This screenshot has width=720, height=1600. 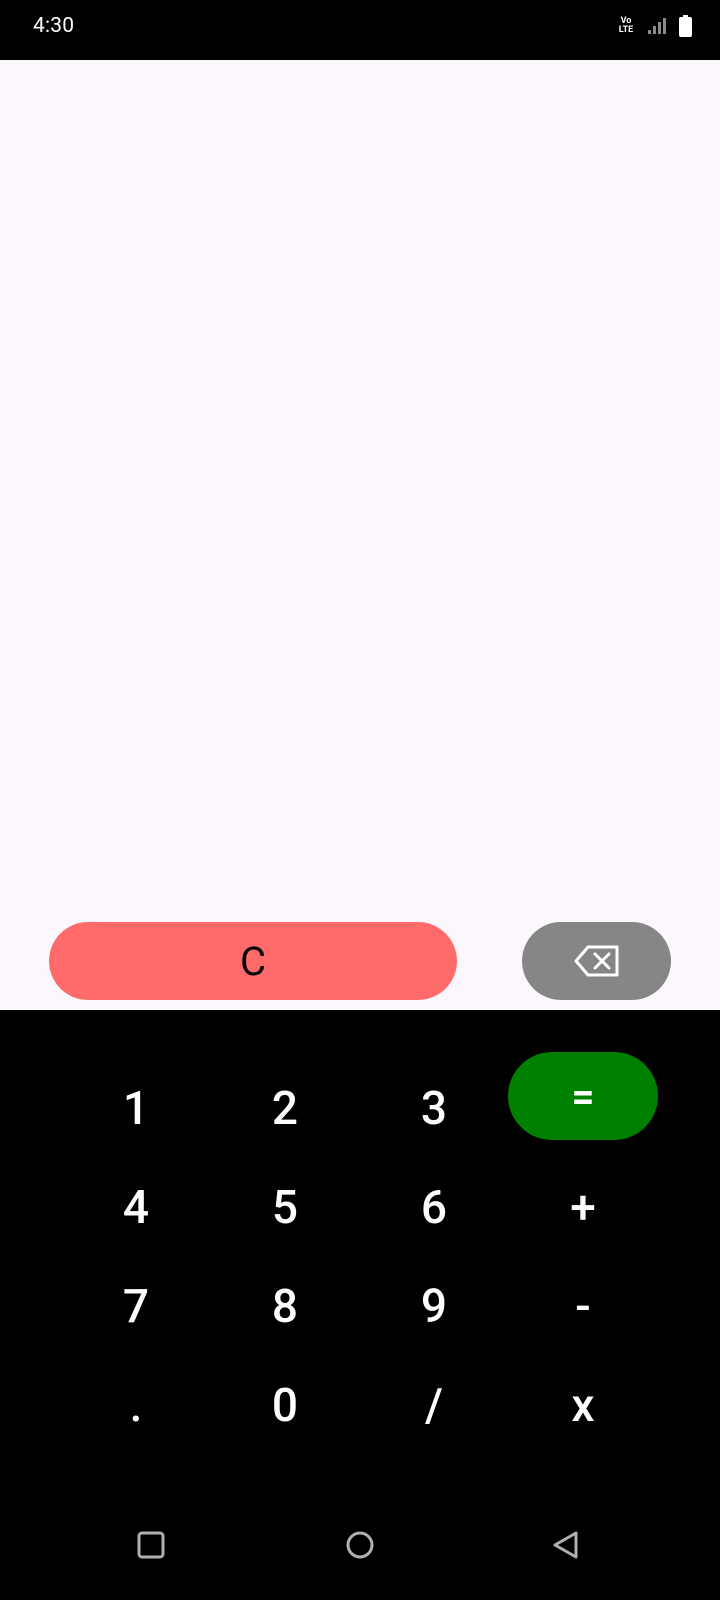 I want to click on circle-icon, so click(x=360, y=1545).